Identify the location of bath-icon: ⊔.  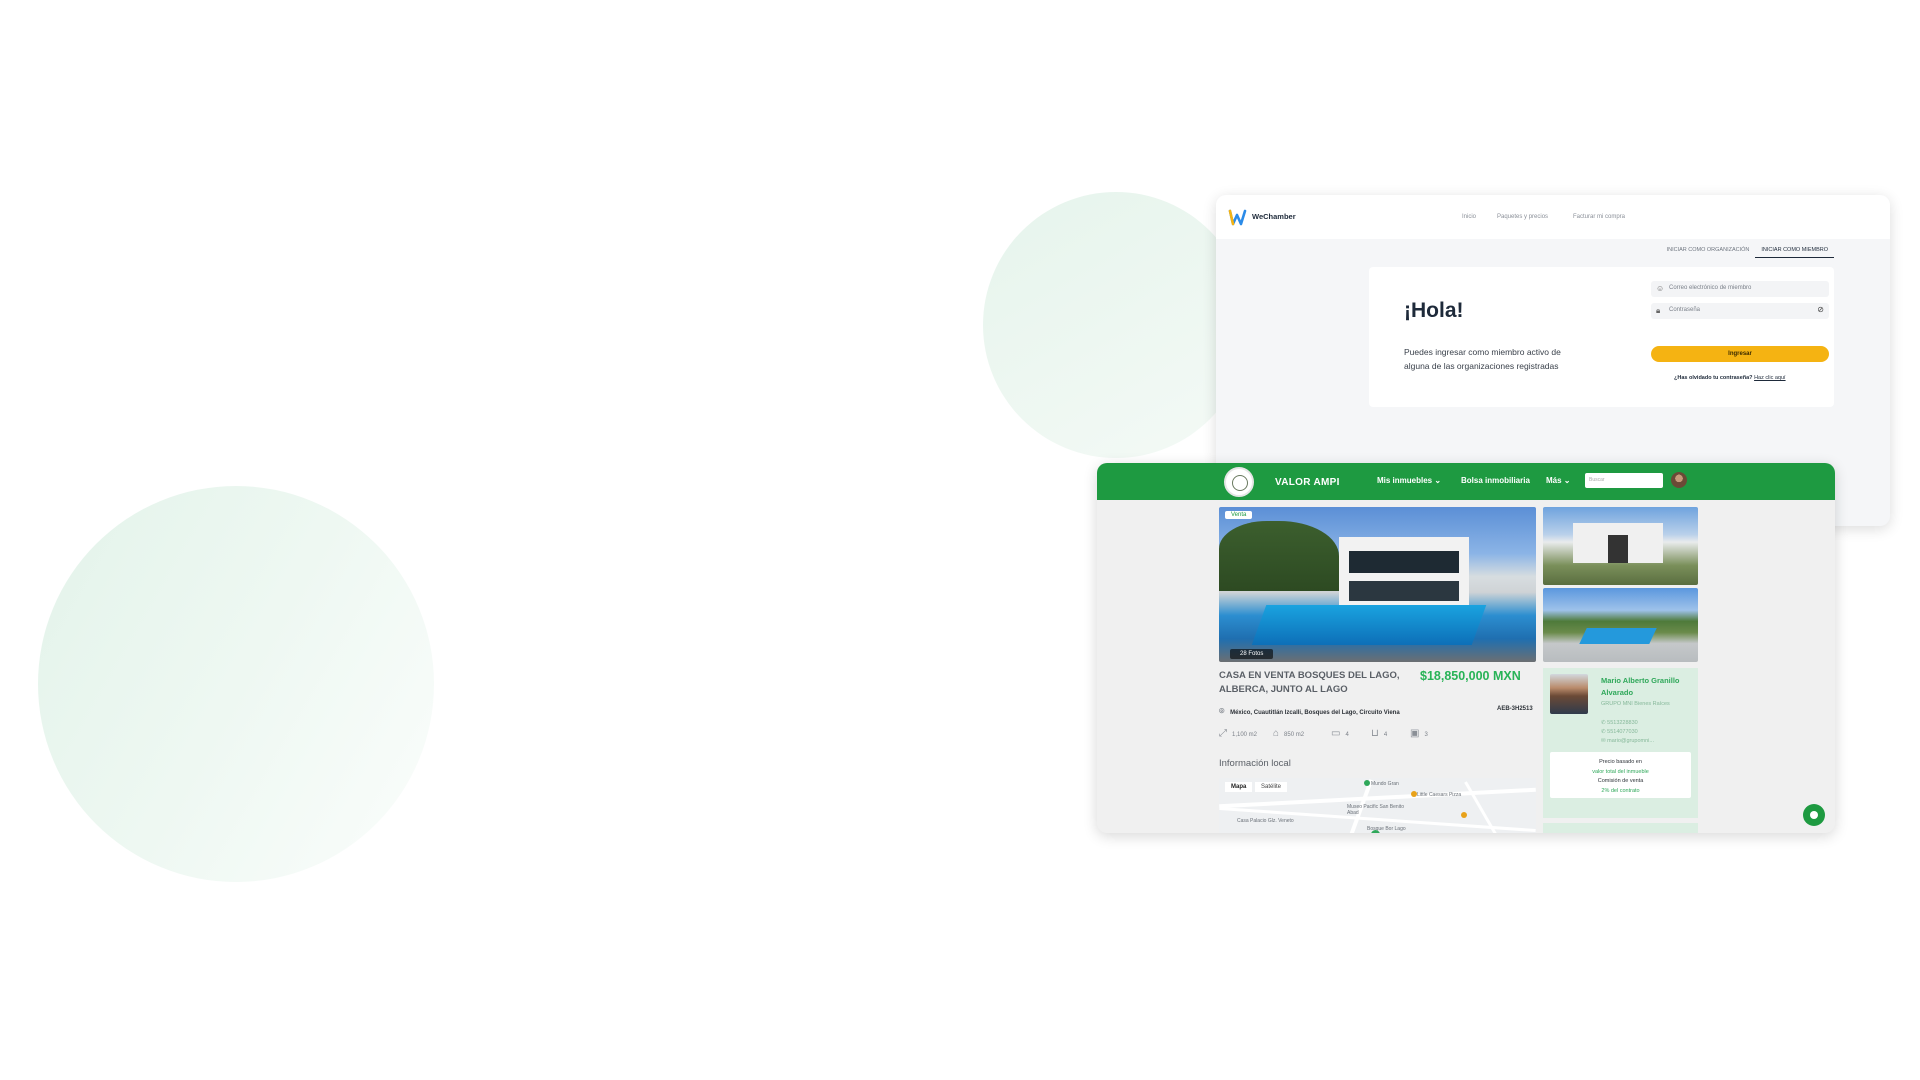
(1375, 733).